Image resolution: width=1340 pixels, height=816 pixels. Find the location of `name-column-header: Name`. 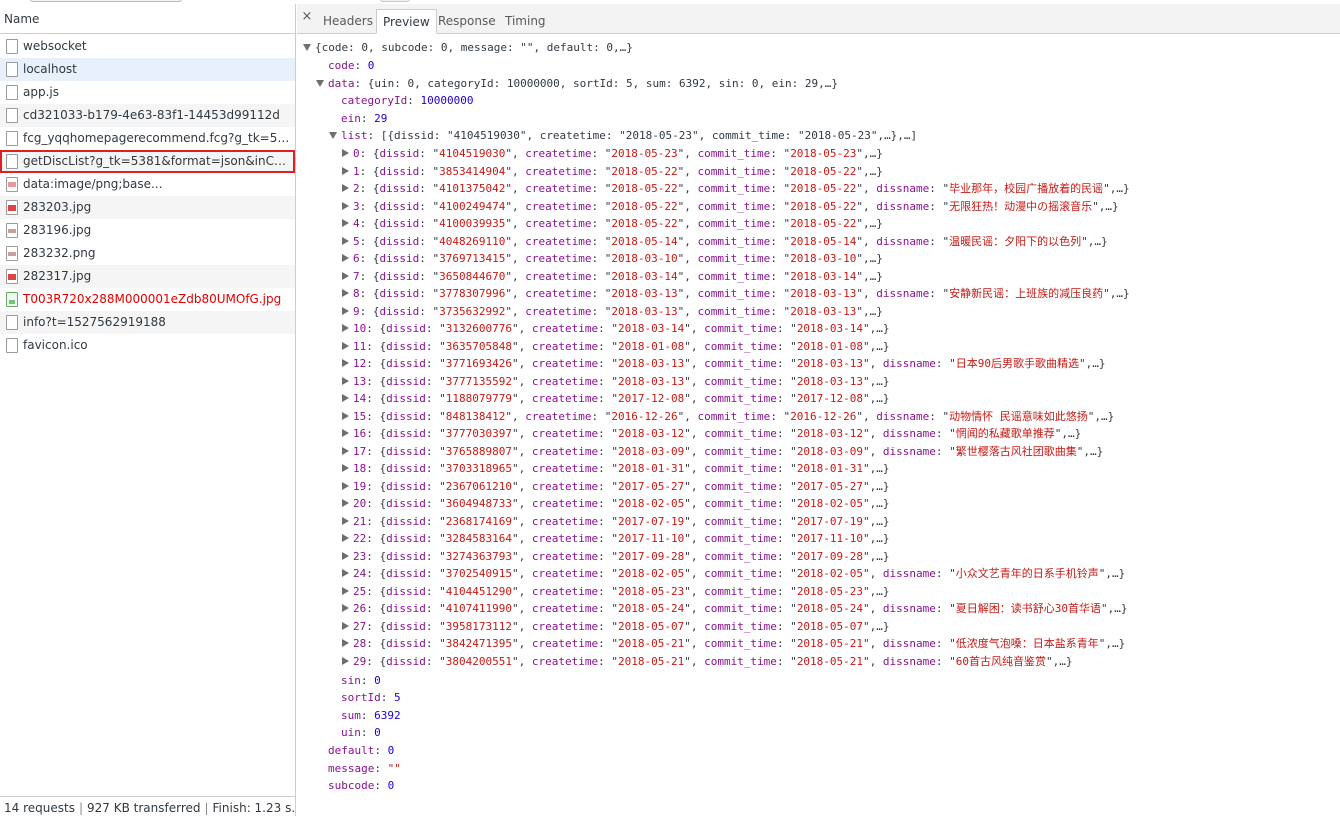

name-column-header: Name is located at coordinates (147, 19).